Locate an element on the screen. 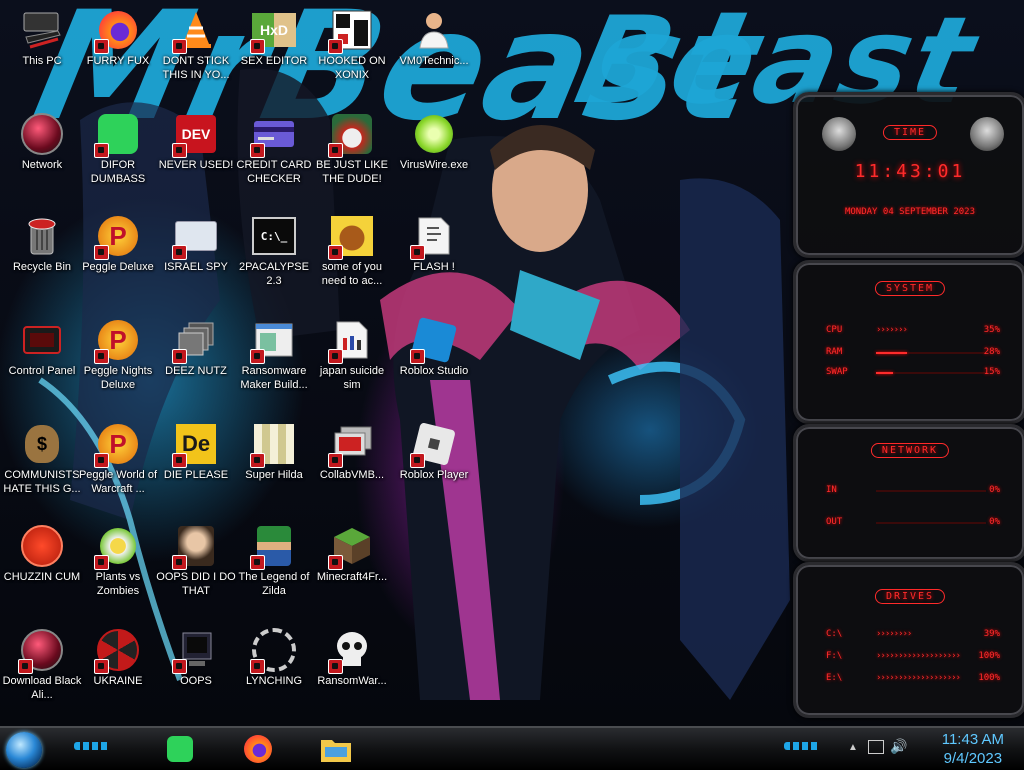 This screenshot has width=1024, height=770. network-gadget: NETWORK IN 0% OUT 0% is located at coordinates (908, 493).